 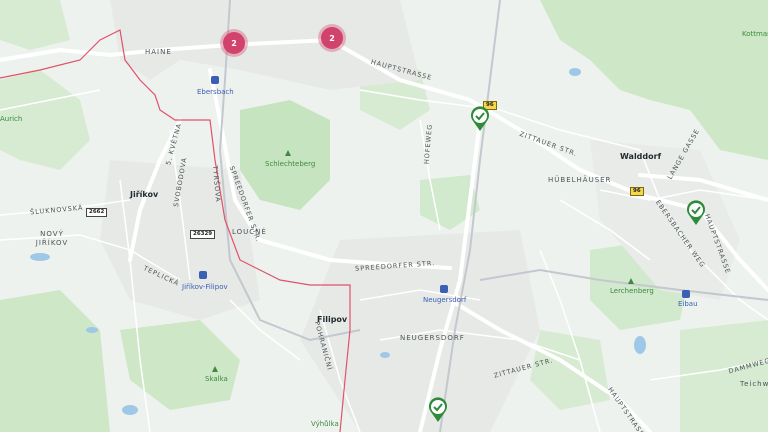 What do you see at coordinates (215, 92) in the screenshot?
I see `station-label: Ebersbach` at bounding box center [215, 92].